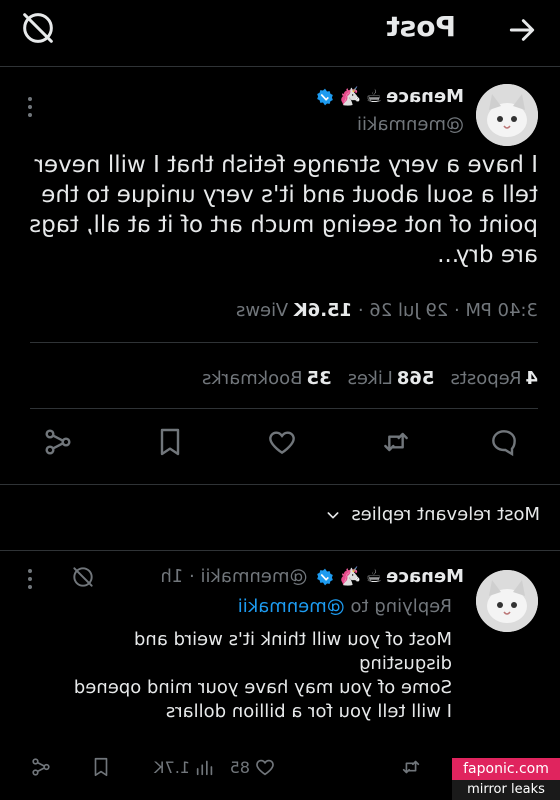  Describe the element at coordinates (506, 790) in the screenshot. I see `watermark-tagline: mirror leaks` at that location.